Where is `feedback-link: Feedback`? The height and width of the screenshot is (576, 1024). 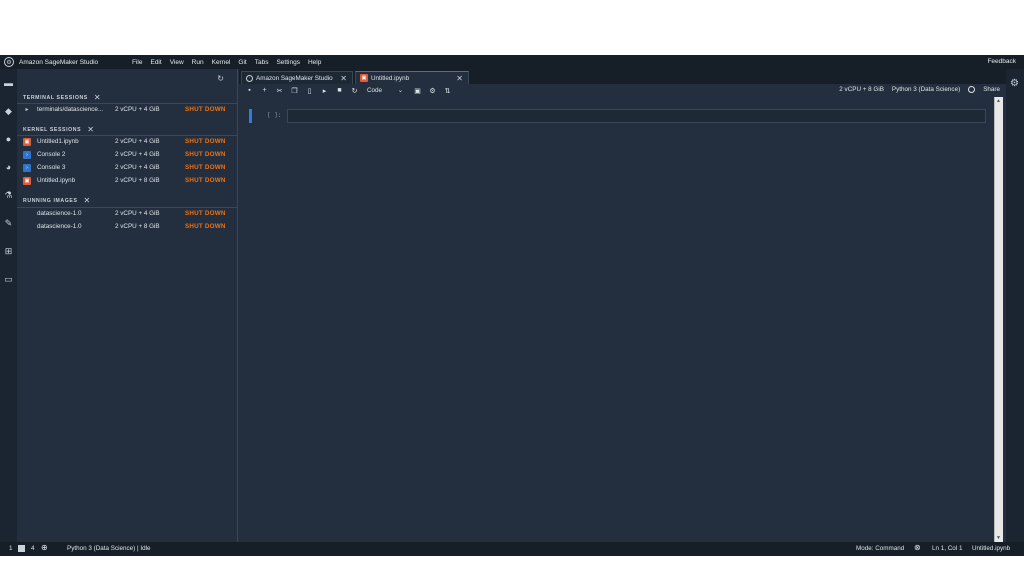 feedback-link: Feedback is located at coordinates (1001, 61).